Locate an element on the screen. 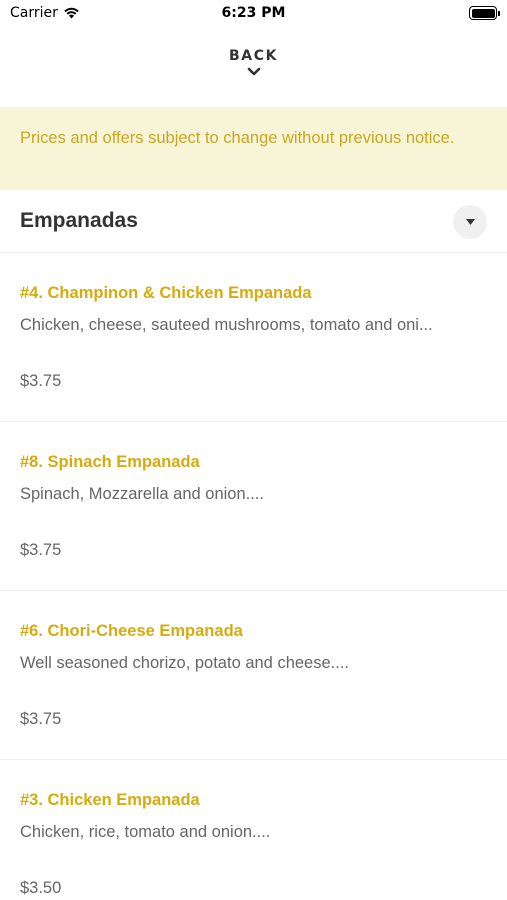 The width and height of the screenshot is (507, 900). battery-icon is located at coordinates (484, 13).